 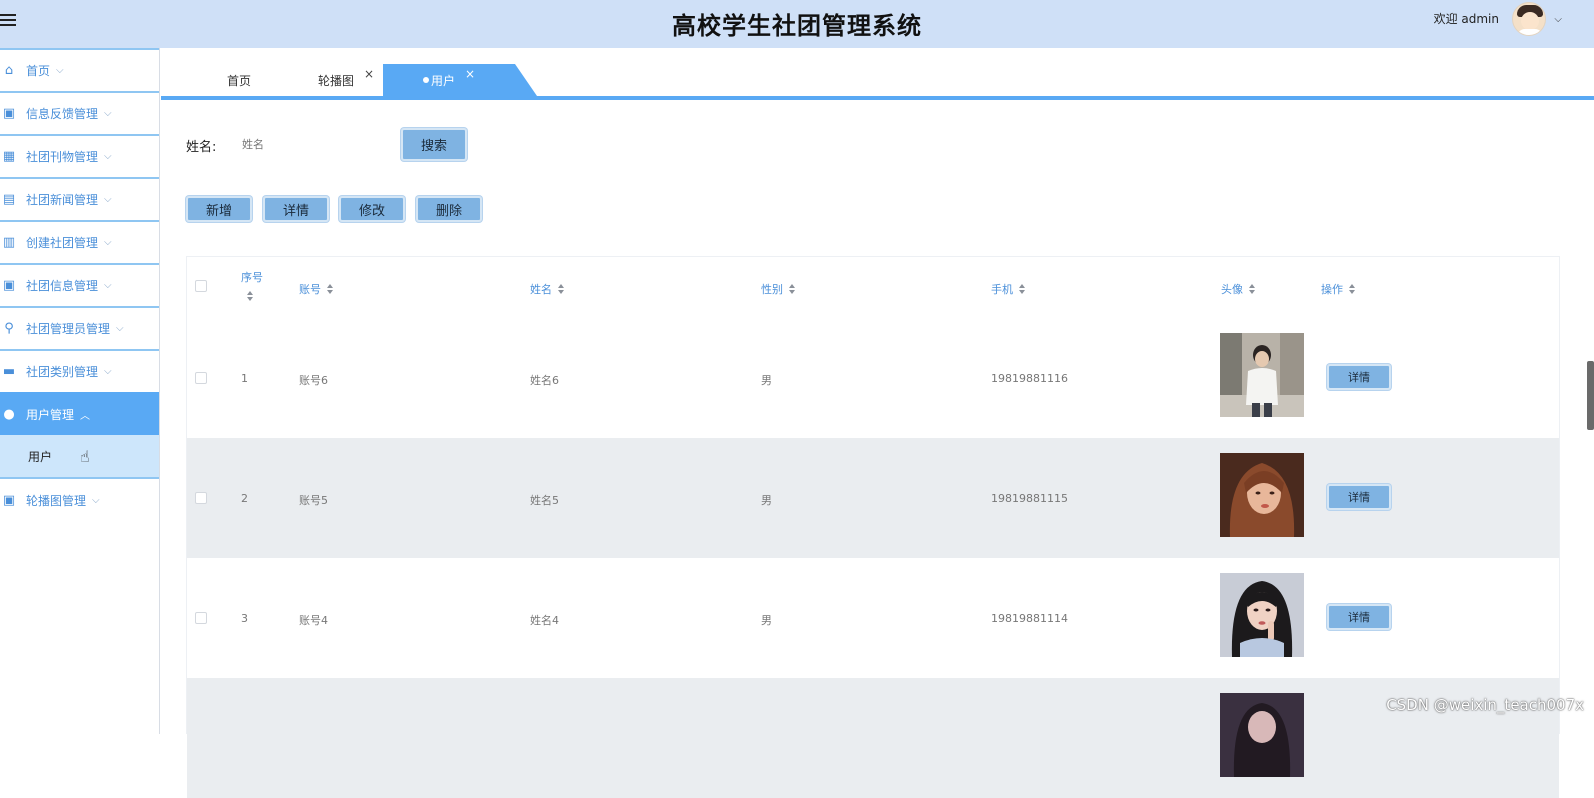 I want to click on table-header: 序号 账号 姓名 性别 手机 头像 操作, so click(x=873, y=287).